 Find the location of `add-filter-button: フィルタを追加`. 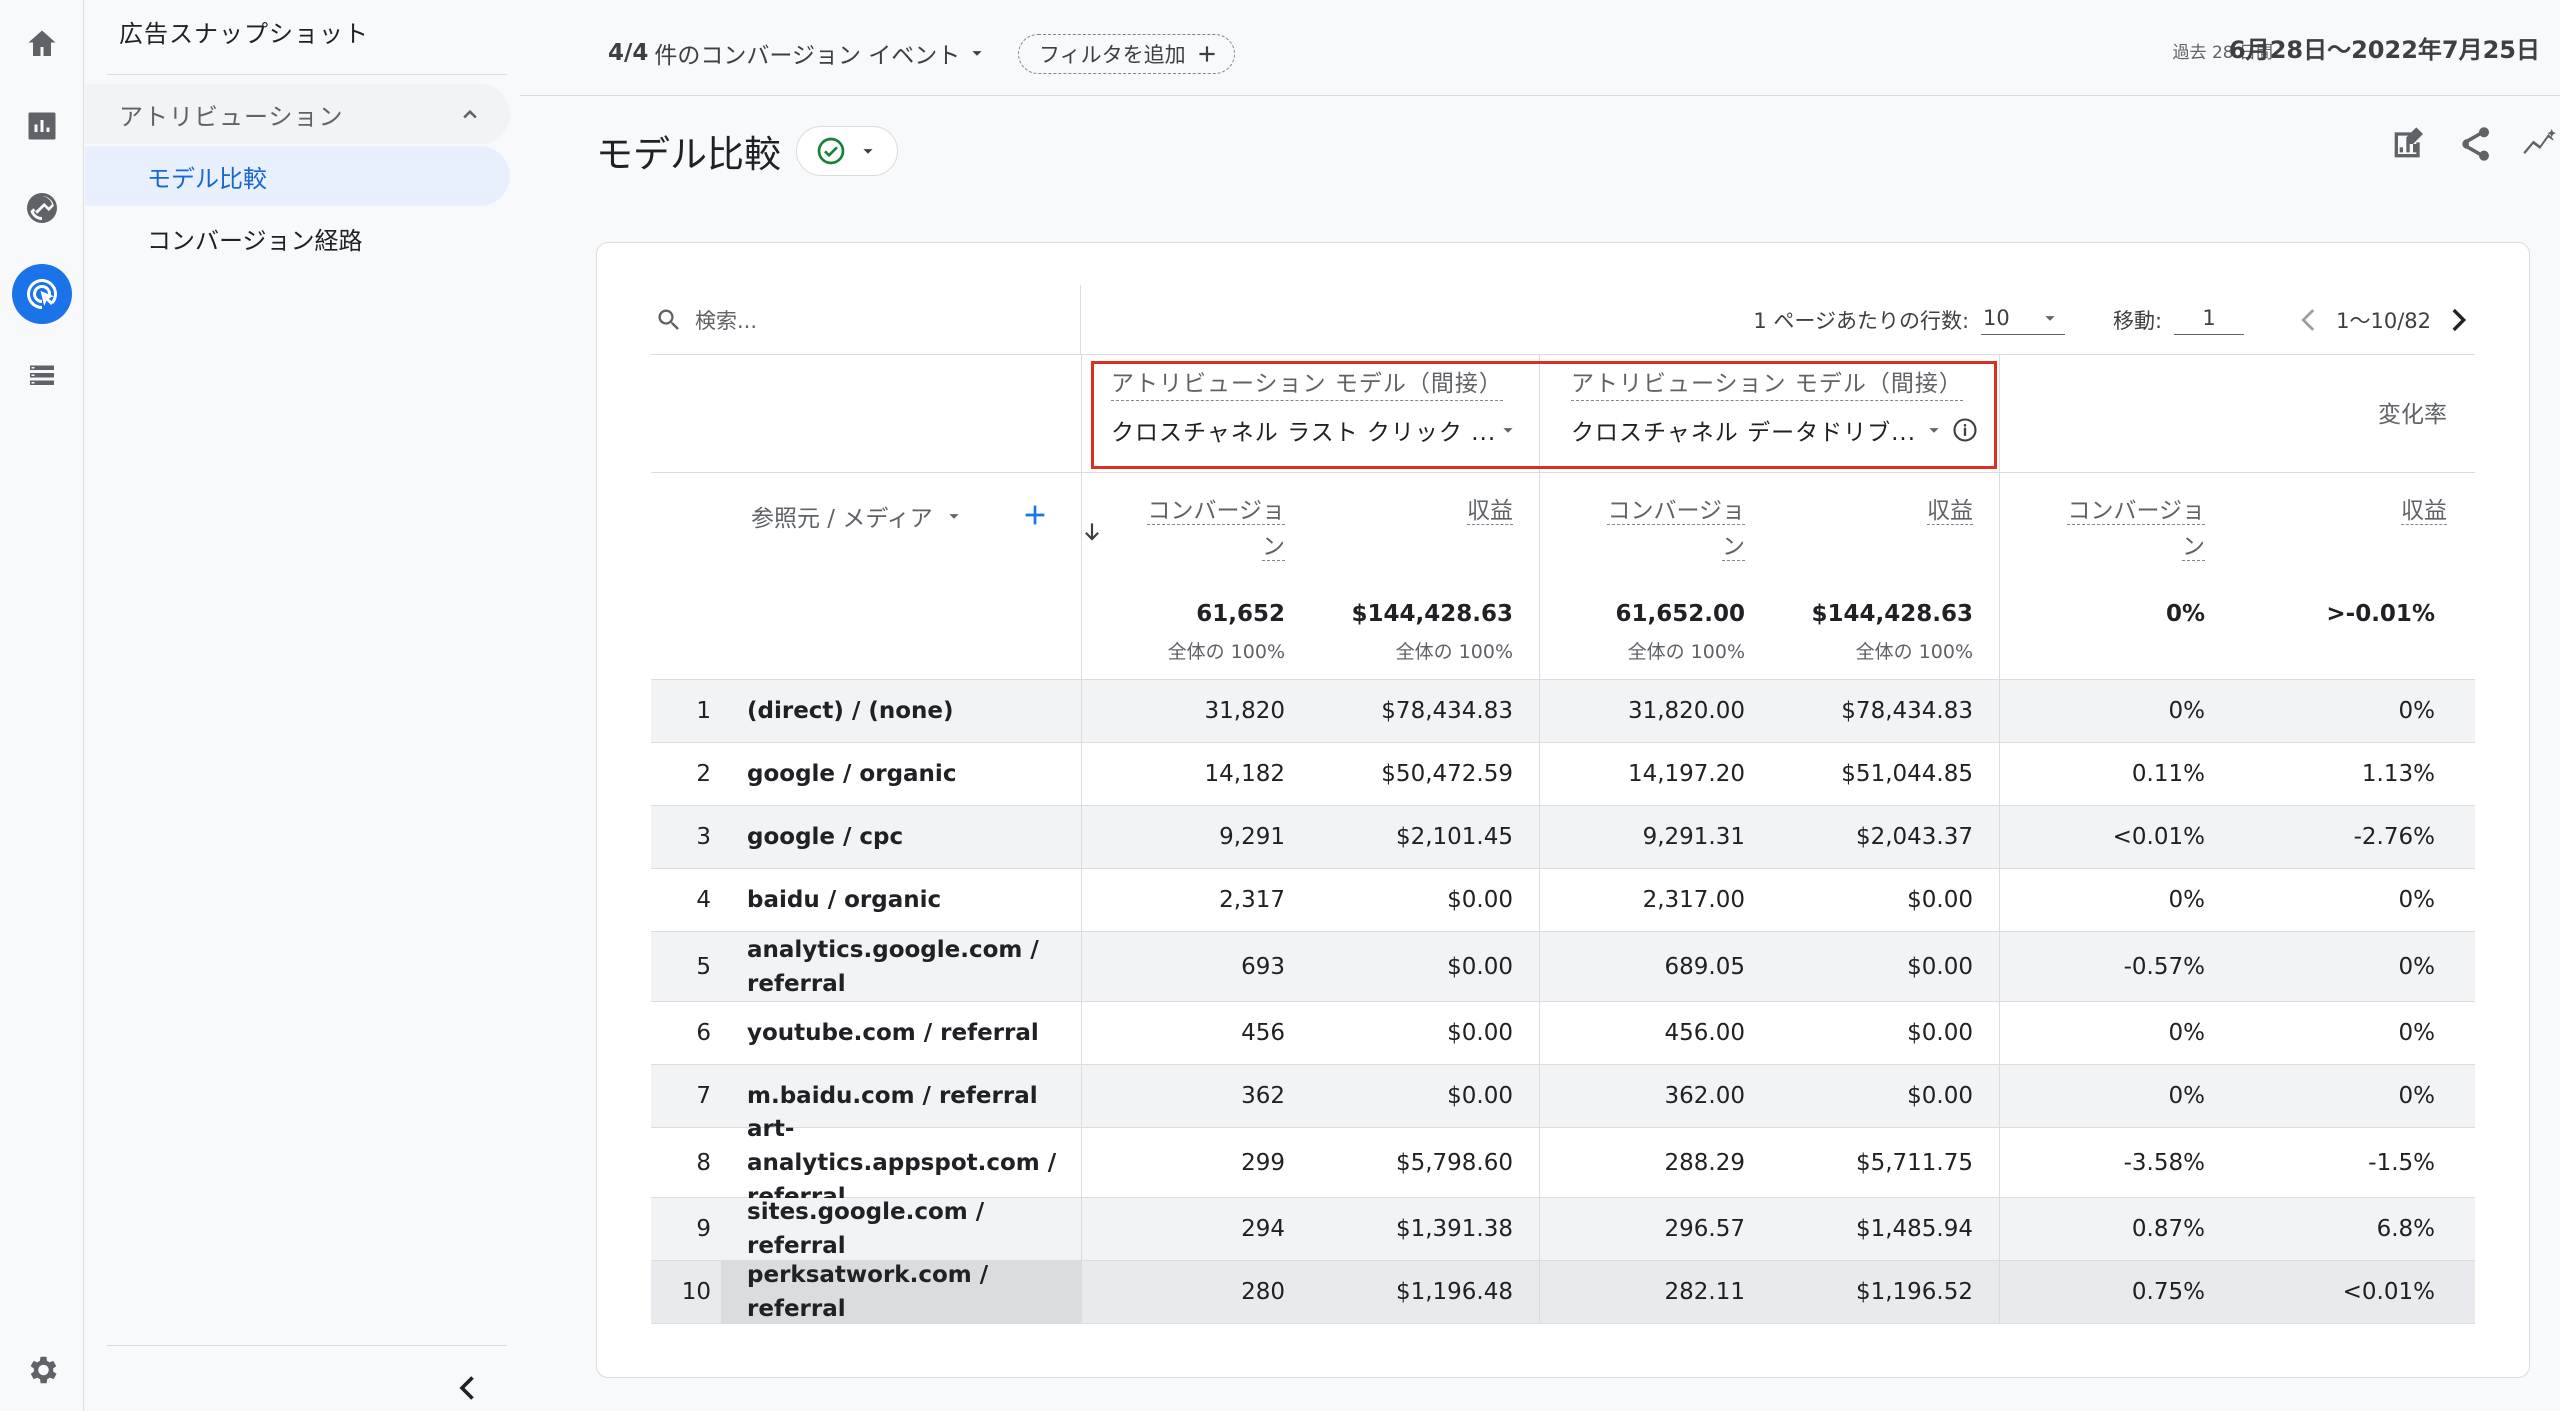

add-filter-button: フィルタを追加 is located at coordinates (1126, 54).